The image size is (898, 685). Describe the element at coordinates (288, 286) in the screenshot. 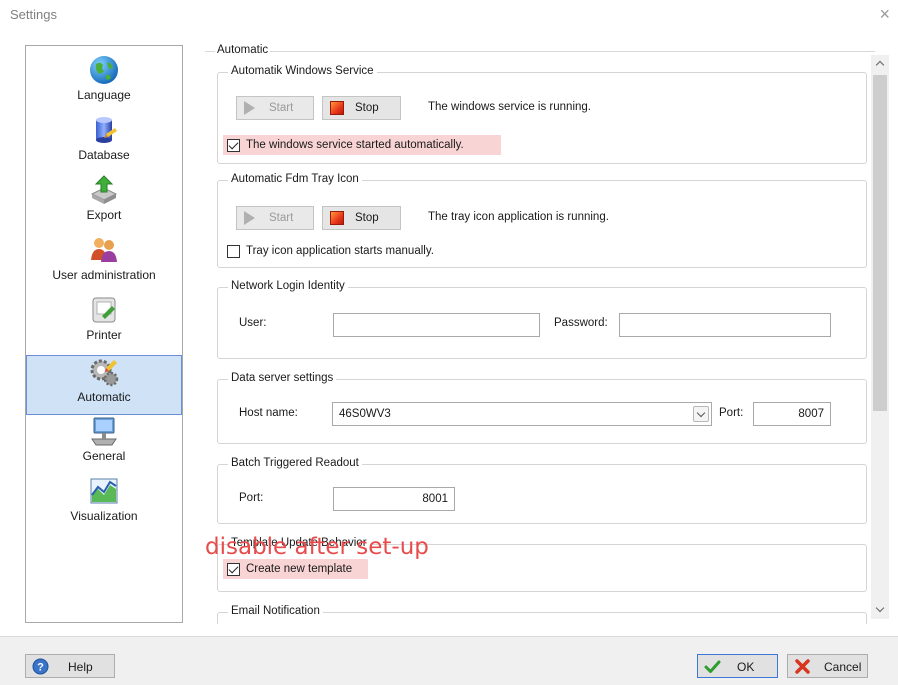

I see `network-login-group-title: Network Login Identity` at that location.